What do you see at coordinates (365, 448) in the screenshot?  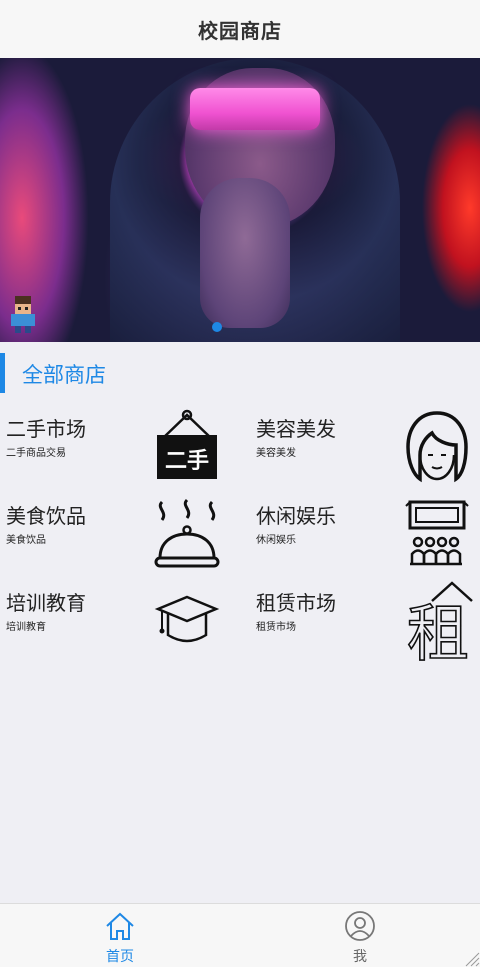 I see `category-beauty: 美容美发 美容美发` at bounding box center [365, 448].